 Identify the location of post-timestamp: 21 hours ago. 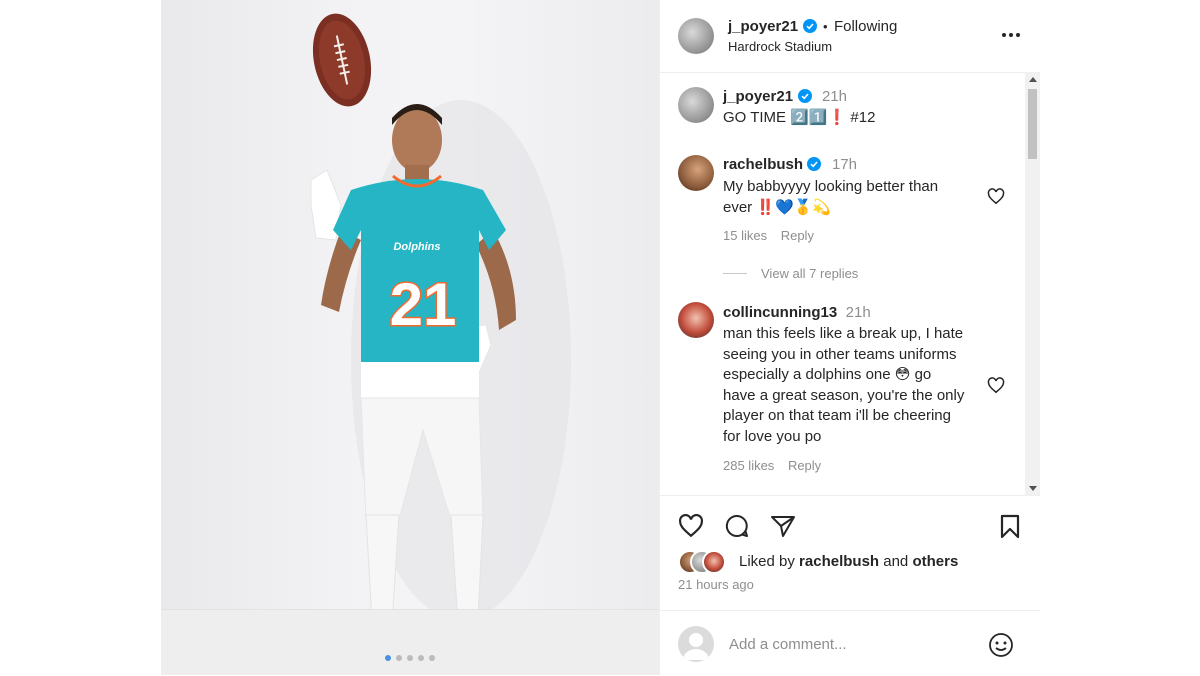
(716, 584).